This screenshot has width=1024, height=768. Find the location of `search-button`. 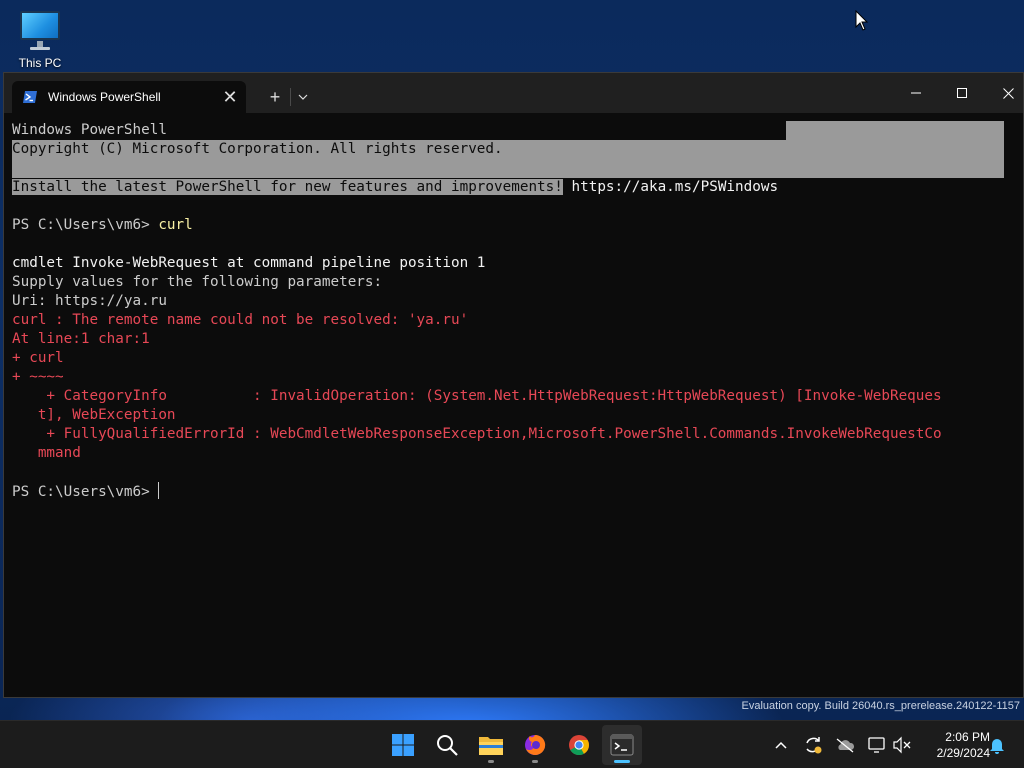

search-button is located at coordinates (447, 745).